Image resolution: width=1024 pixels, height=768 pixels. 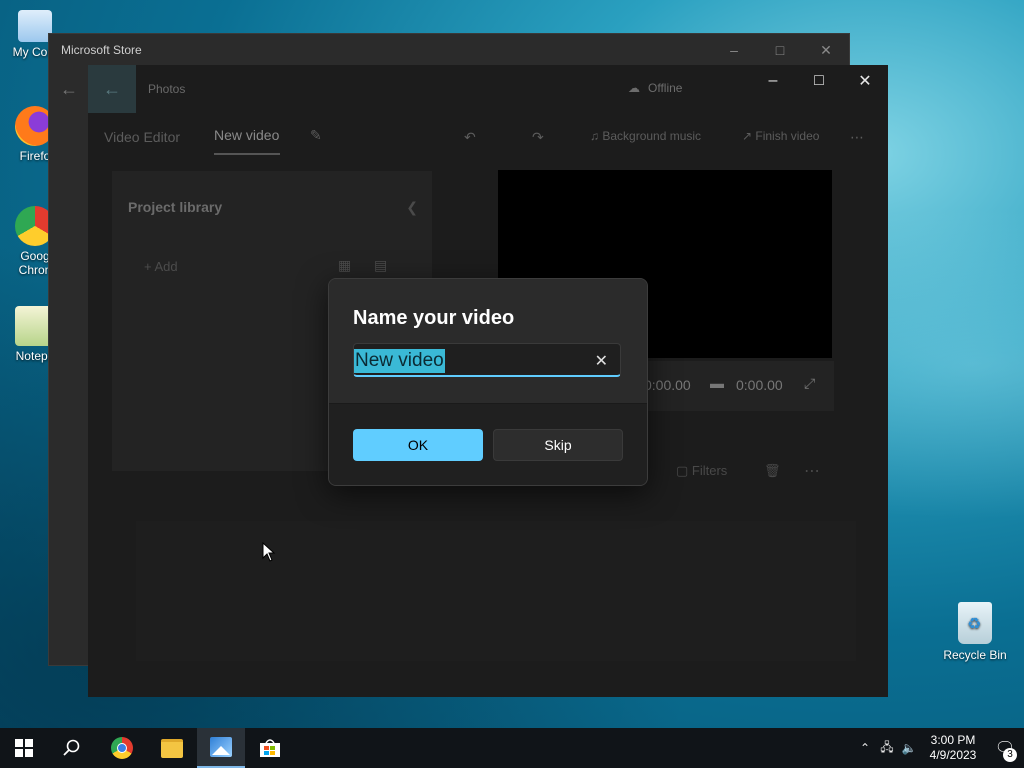 What do you see at coordinates (399, 361) in the screenshot?
I see `selected-text: New video` at bounding box center [399, 361].